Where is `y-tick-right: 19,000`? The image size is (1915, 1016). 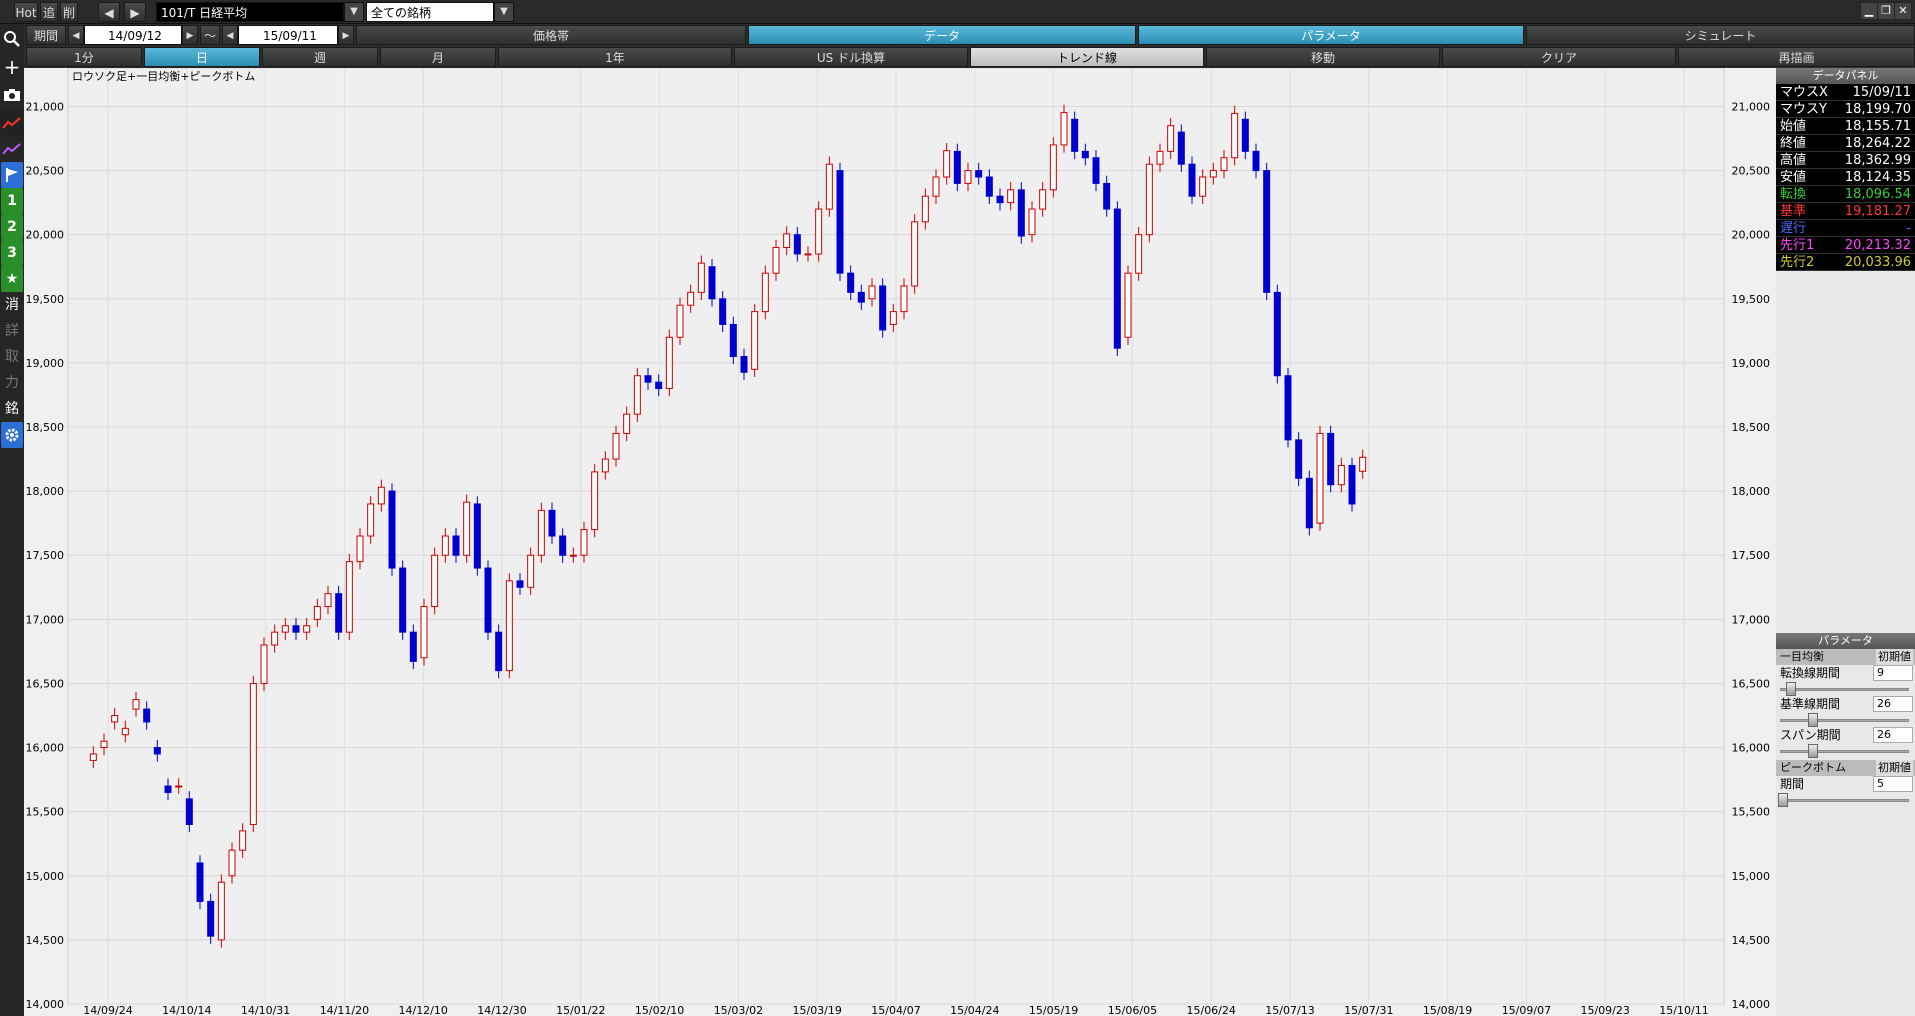 y-tick-right: 19,000 is located at coordinates (1751, 363).